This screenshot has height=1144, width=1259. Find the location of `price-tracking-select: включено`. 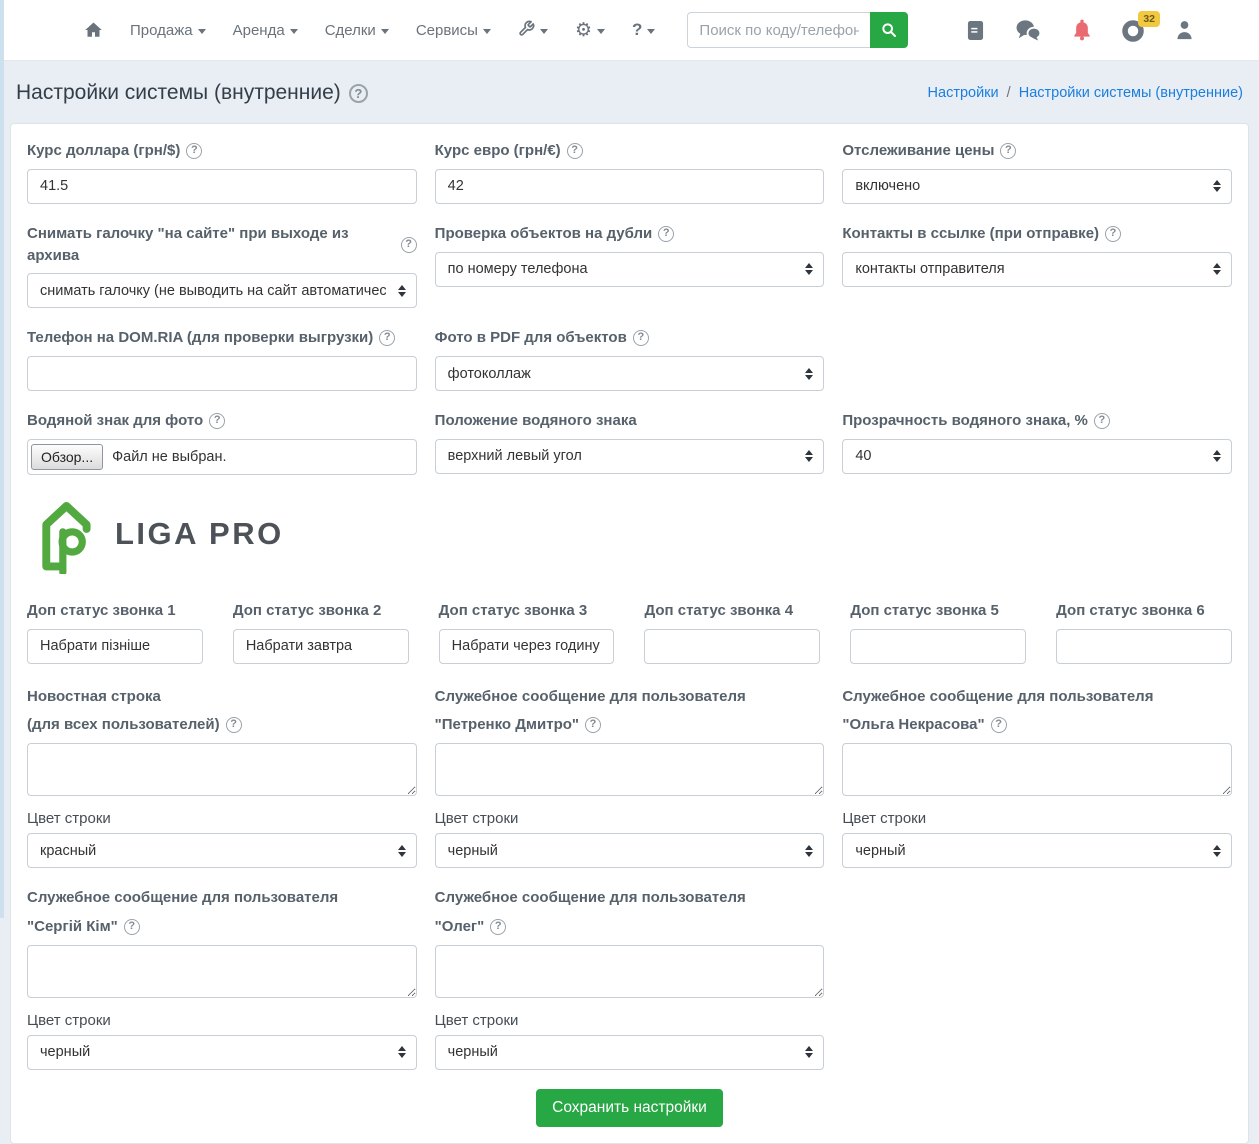

price-tracking-select: включено is located at coordinates (1037, 186).